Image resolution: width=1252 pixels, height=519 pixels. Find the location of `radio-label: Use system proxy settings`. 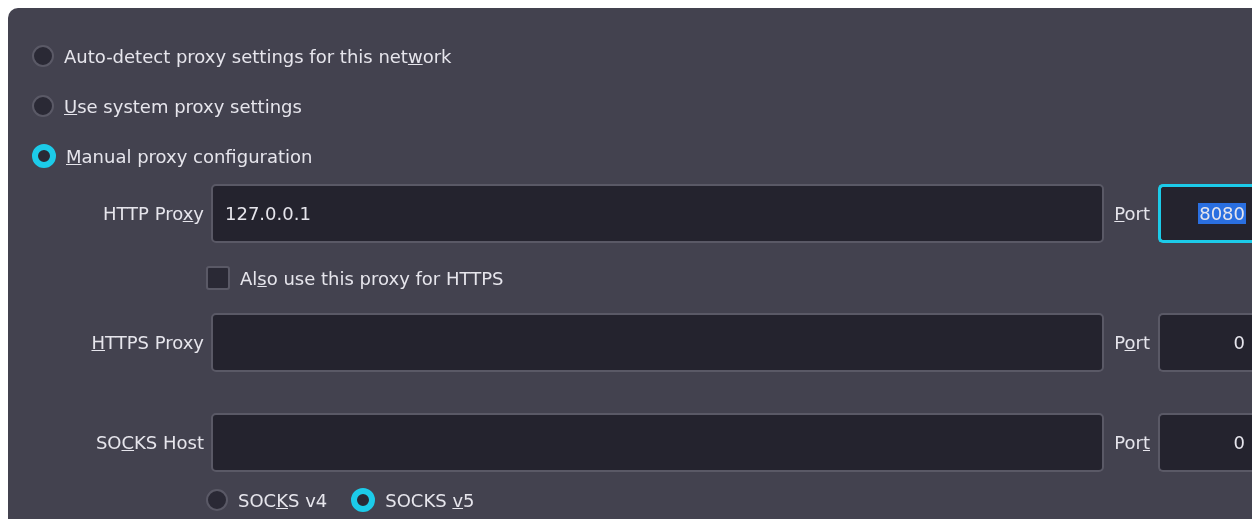

radio-label: Use system proxy settings is located at coordinates (183, 106).